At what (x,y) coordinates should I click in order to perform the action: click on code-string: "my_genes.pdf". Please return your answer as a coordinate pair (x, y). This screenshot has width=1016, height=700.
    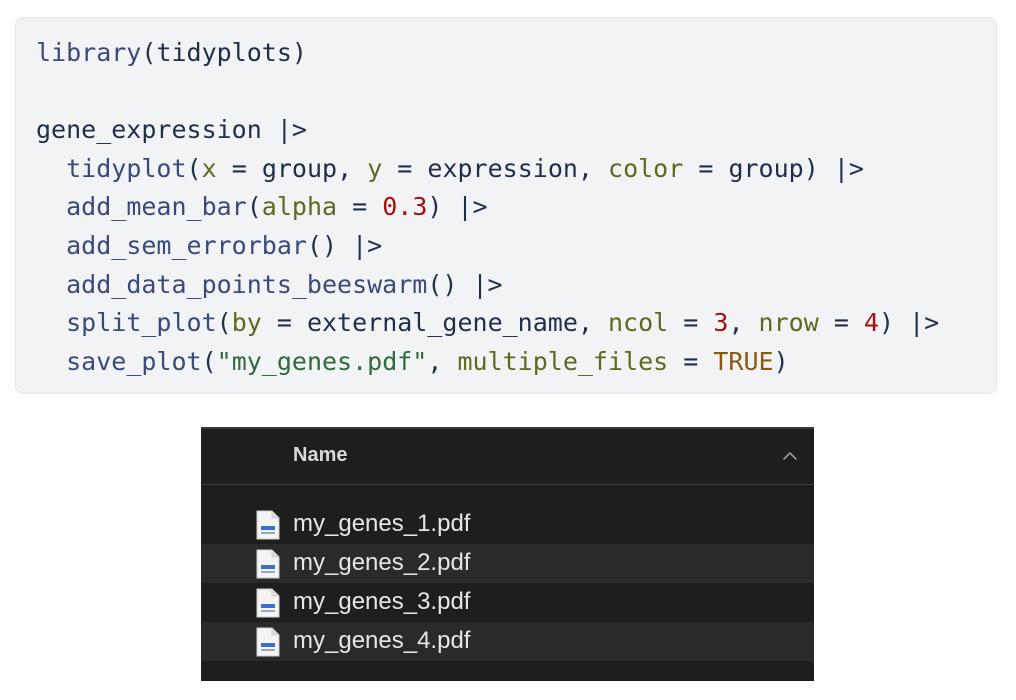
    Looking at the image, I should click on (322, 361).